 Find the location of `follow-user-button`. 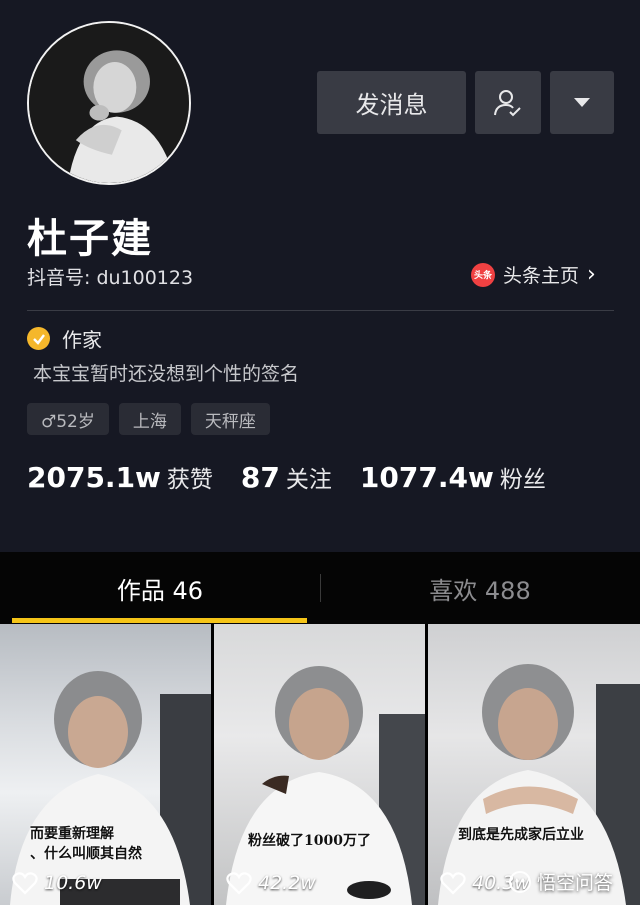

follow-user-button is located at coordinates (508, 102).